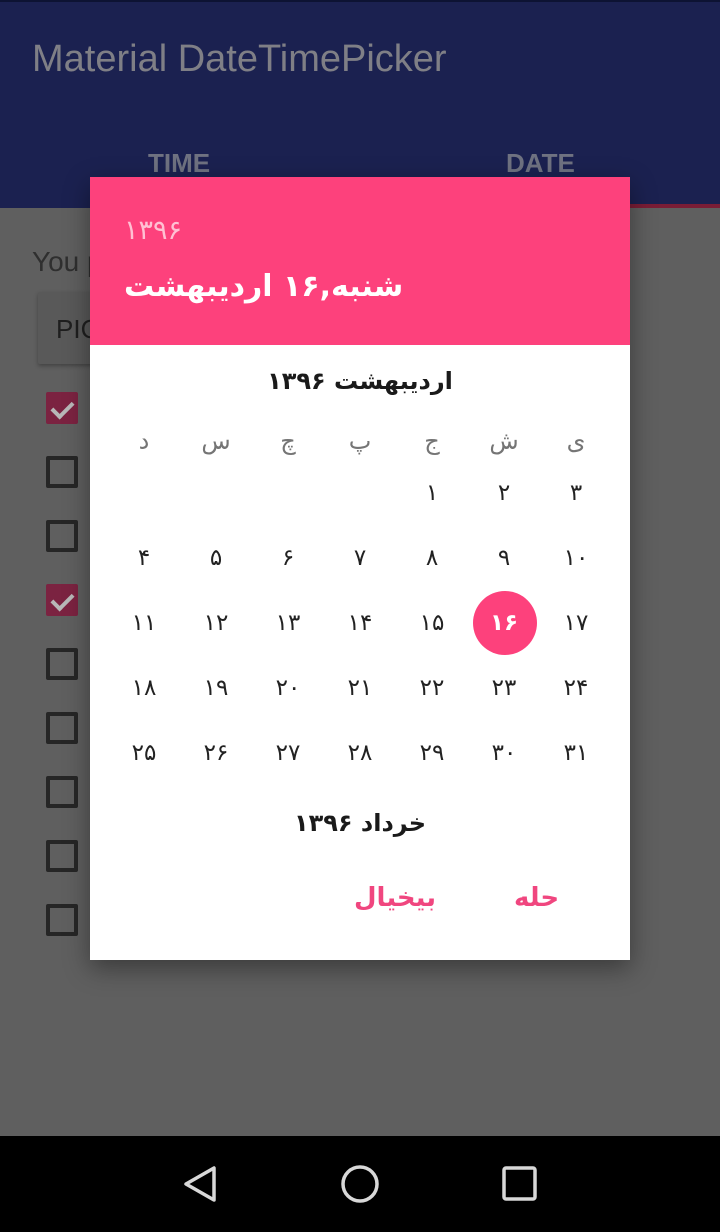  I want to click on ok-button: حله, so click(536, 898).